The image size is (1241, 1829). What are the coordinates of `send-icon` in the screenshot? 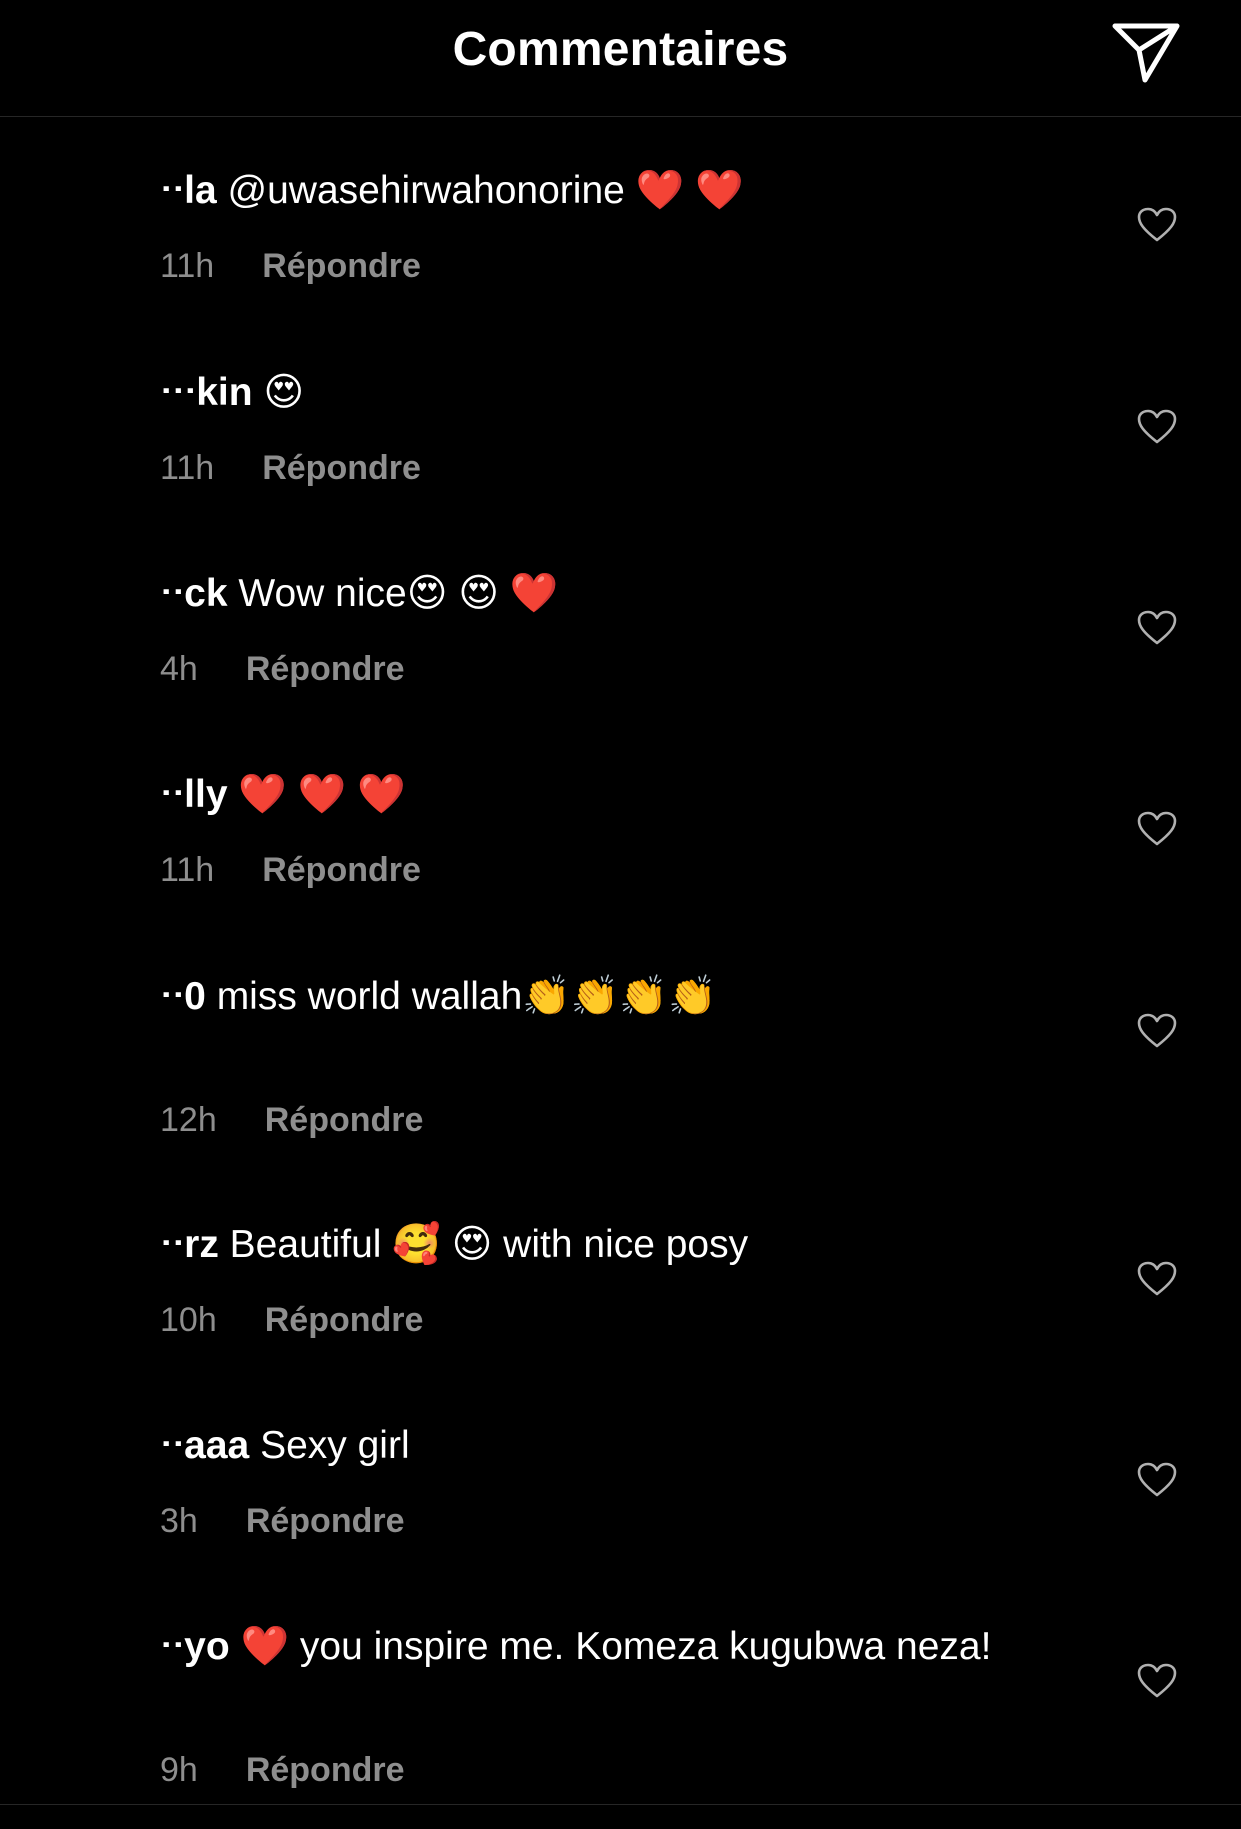 It's located at (1146, 51).